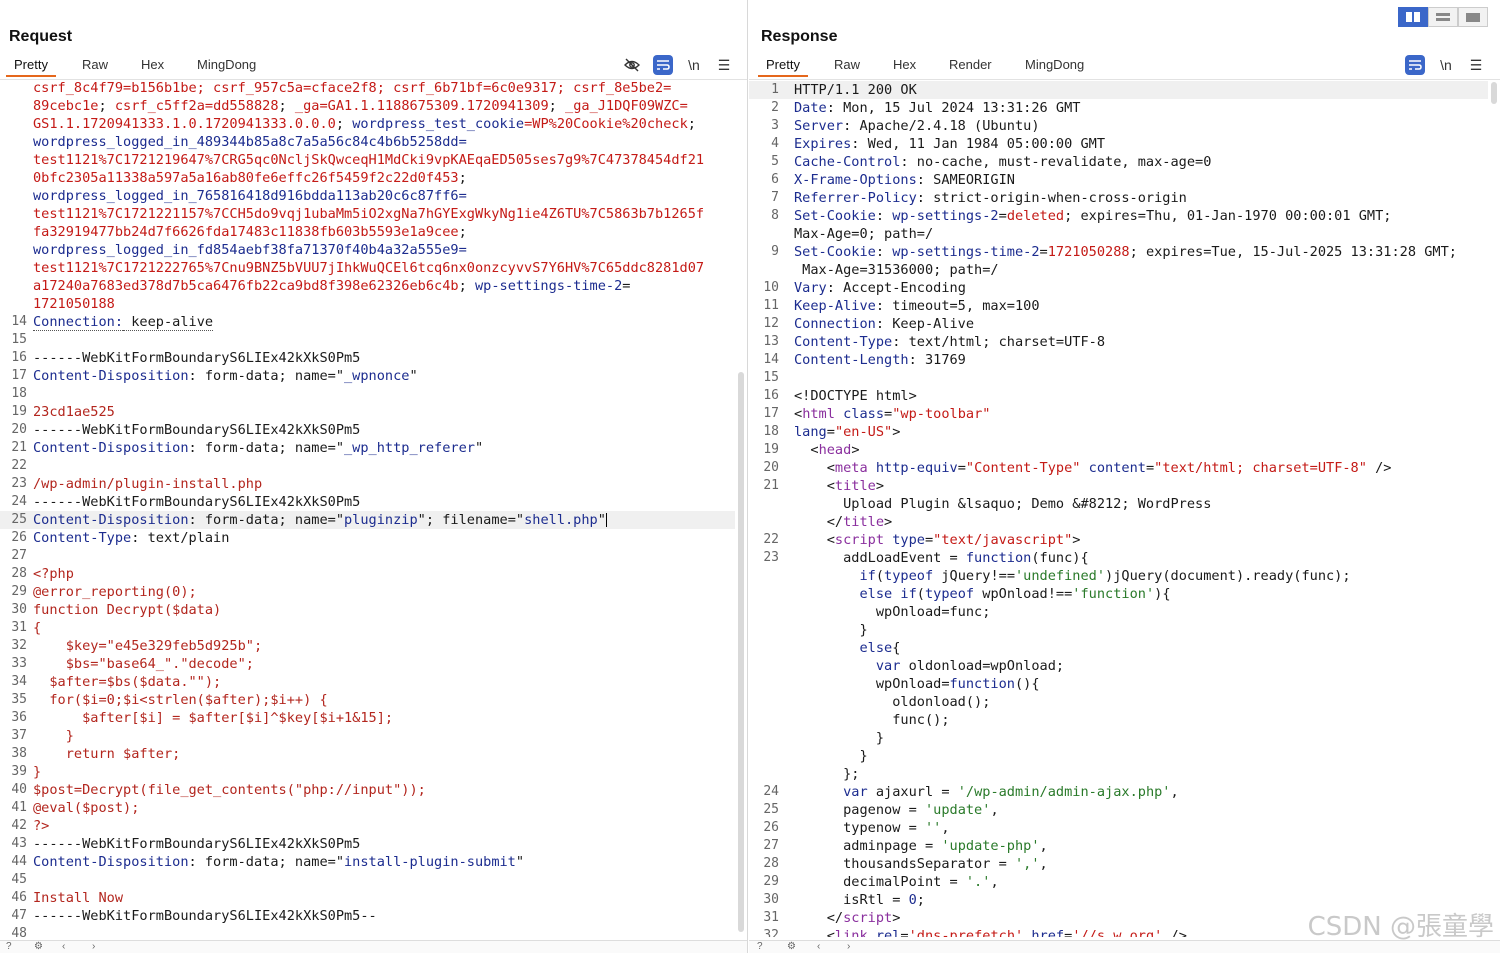 The width and height of the screenshot is (1500, 953). What do you see at coordinates (367, 931) in the screenshot?
I see `code-line: 48` at bounding box center [367, 931].